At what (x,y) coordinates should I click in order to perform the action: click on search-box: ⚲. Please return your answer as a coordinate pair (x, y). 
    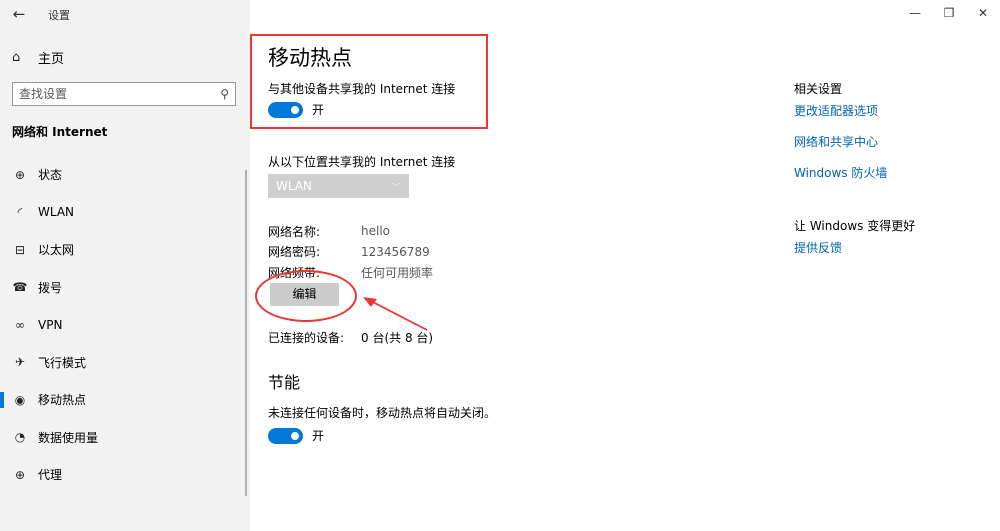
    Looking at the image, I should click on (124, 94).